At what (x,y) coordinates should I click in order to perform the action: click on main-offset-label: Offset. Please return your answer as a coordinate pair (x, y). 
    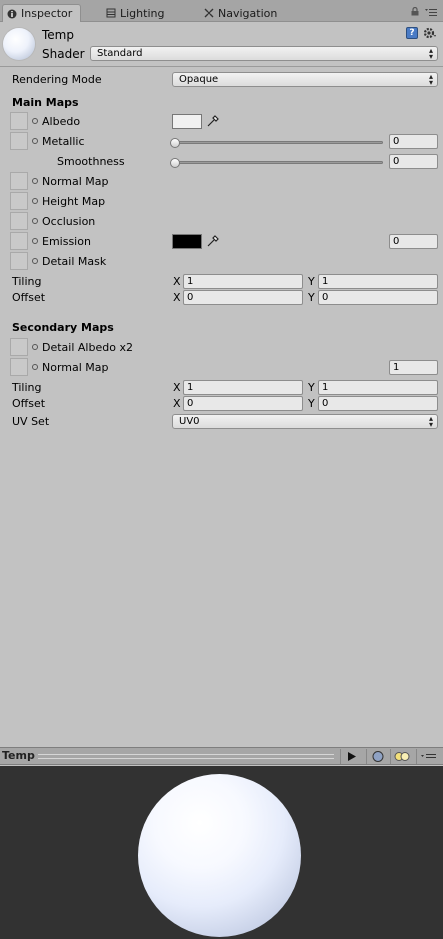
    Looking at the image, I should click on (29, 297).